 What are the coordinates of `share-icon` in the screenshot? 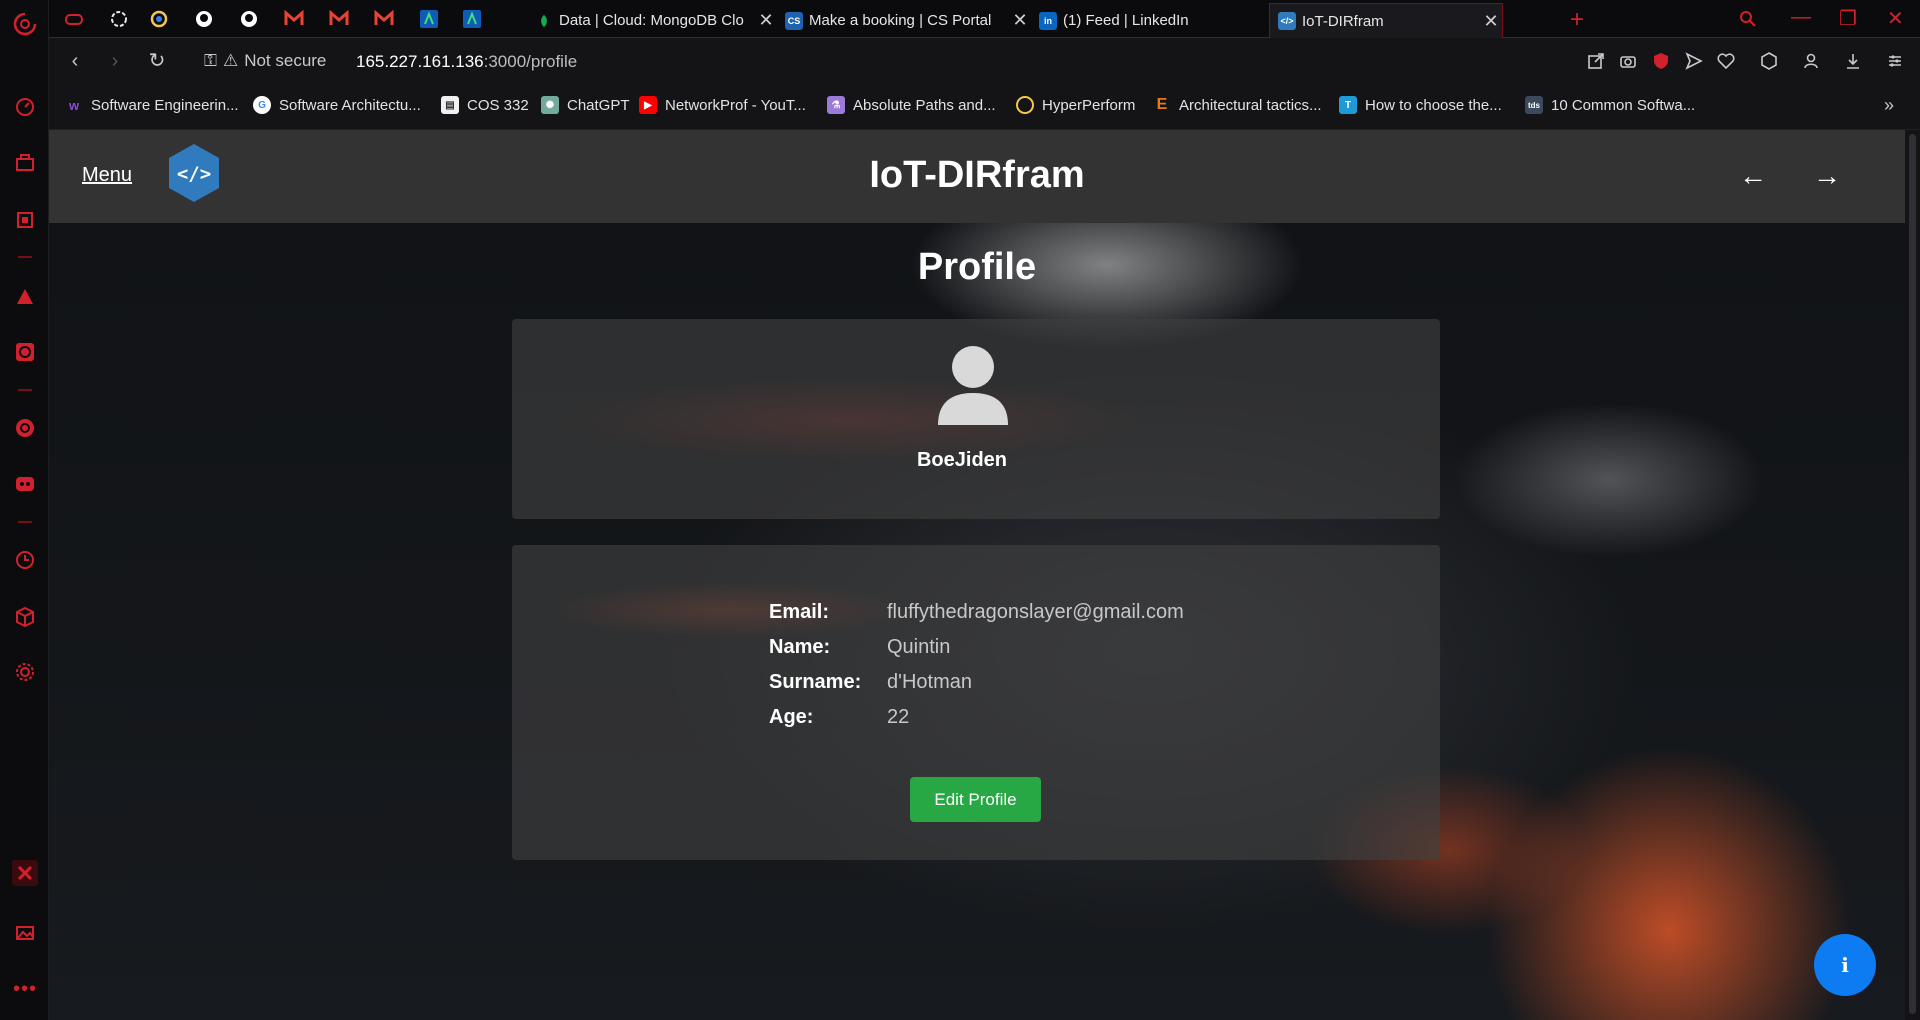 It's located at (1596, 61).